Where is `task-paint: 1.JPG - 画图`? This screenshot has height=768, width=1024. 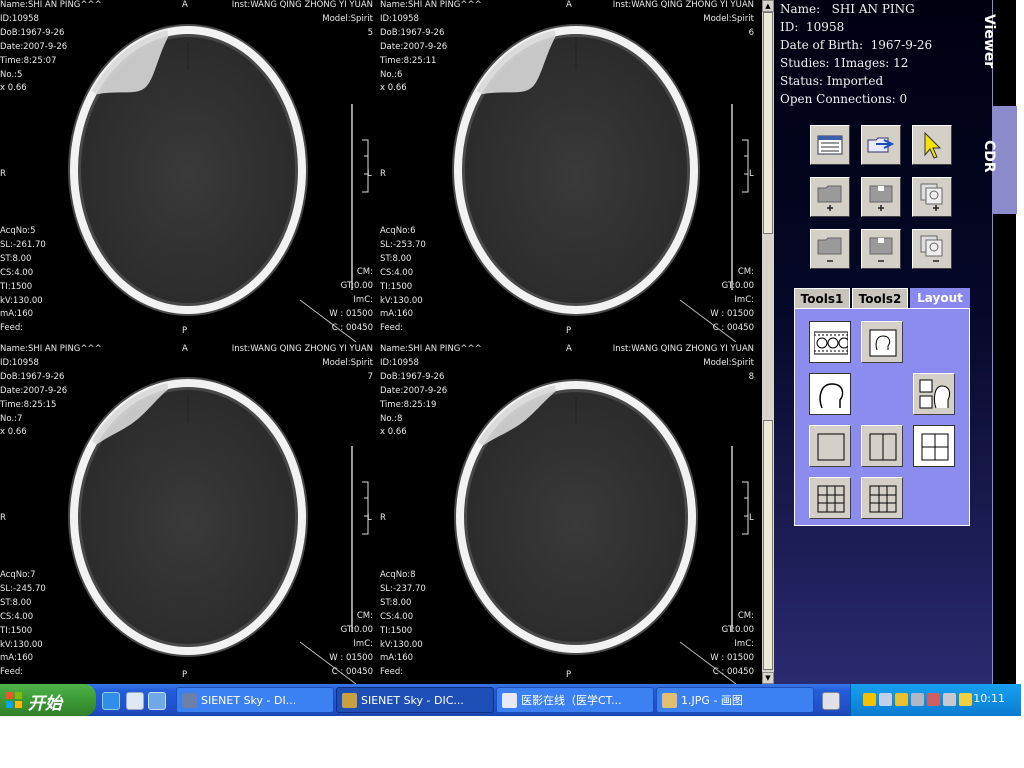 task-paint: 1.JPG - 画图 is located at coordinates (735, 700).